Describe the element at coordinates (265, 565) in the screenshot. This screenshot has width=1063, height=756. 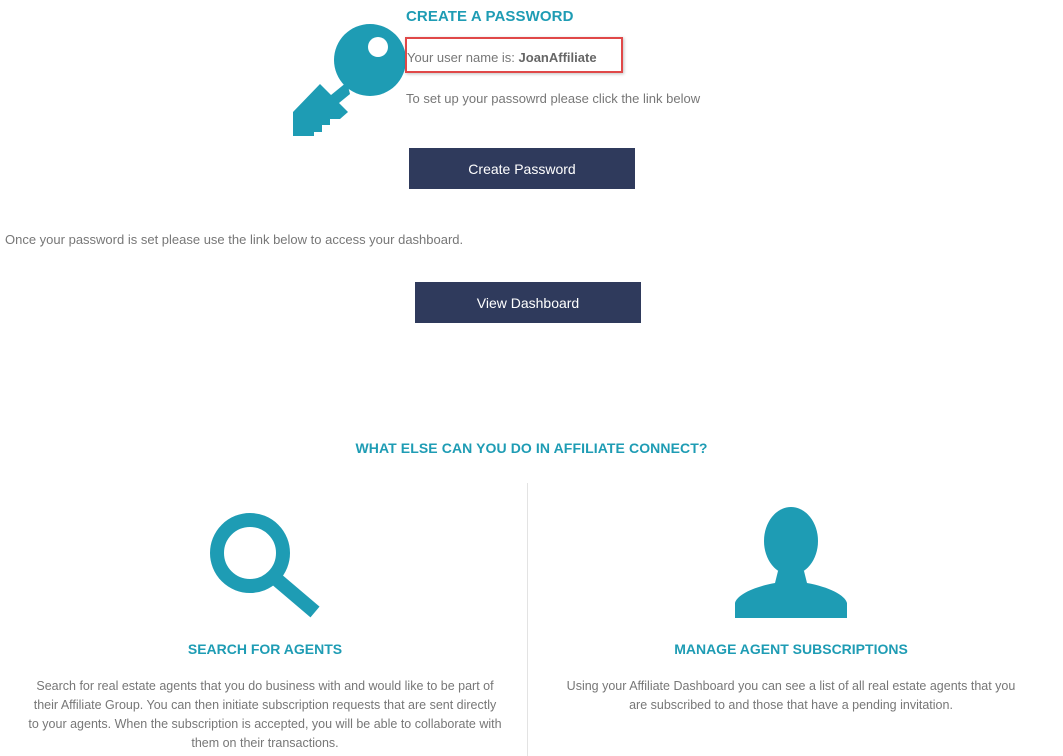
I see `search-icon` at that location.